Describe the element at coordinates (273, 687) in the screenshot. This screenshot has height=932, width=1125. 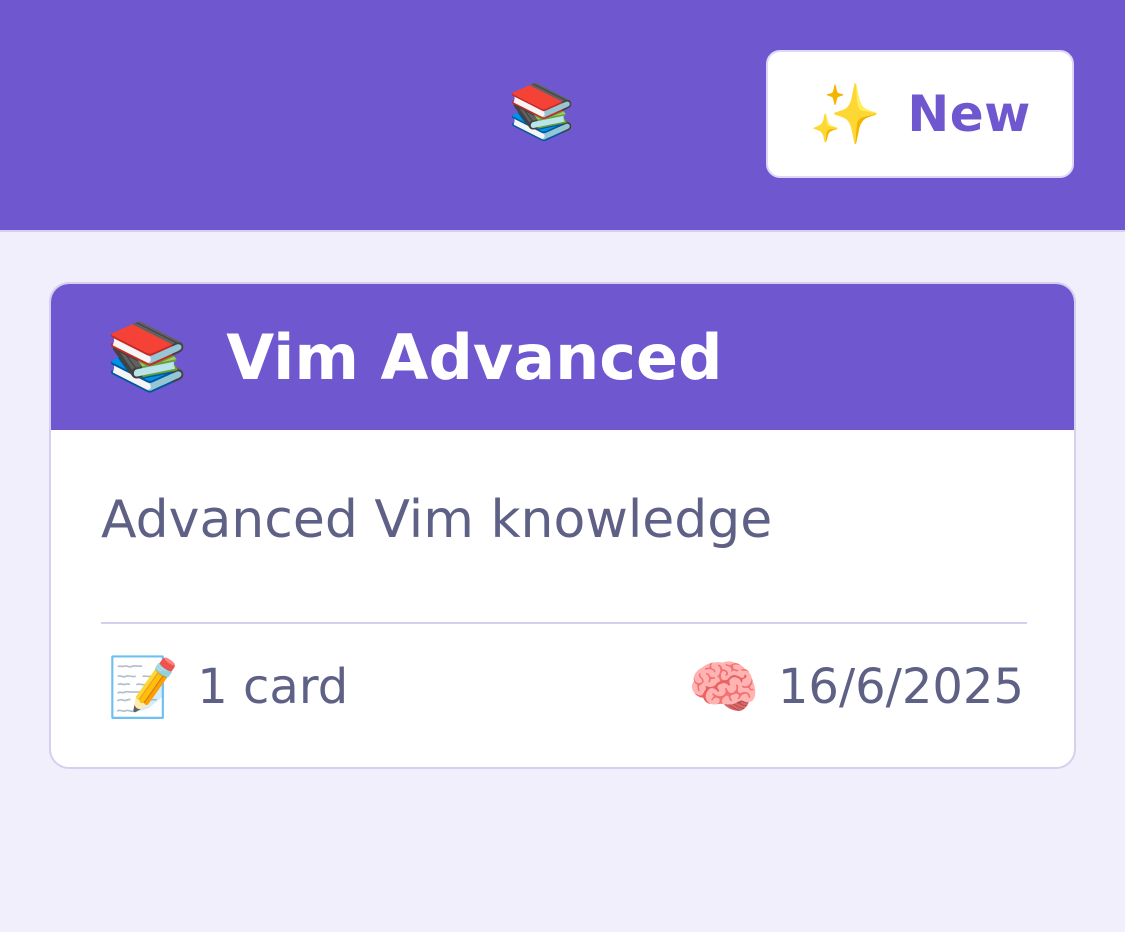
I see `card-count-text: 1 card` at that location.